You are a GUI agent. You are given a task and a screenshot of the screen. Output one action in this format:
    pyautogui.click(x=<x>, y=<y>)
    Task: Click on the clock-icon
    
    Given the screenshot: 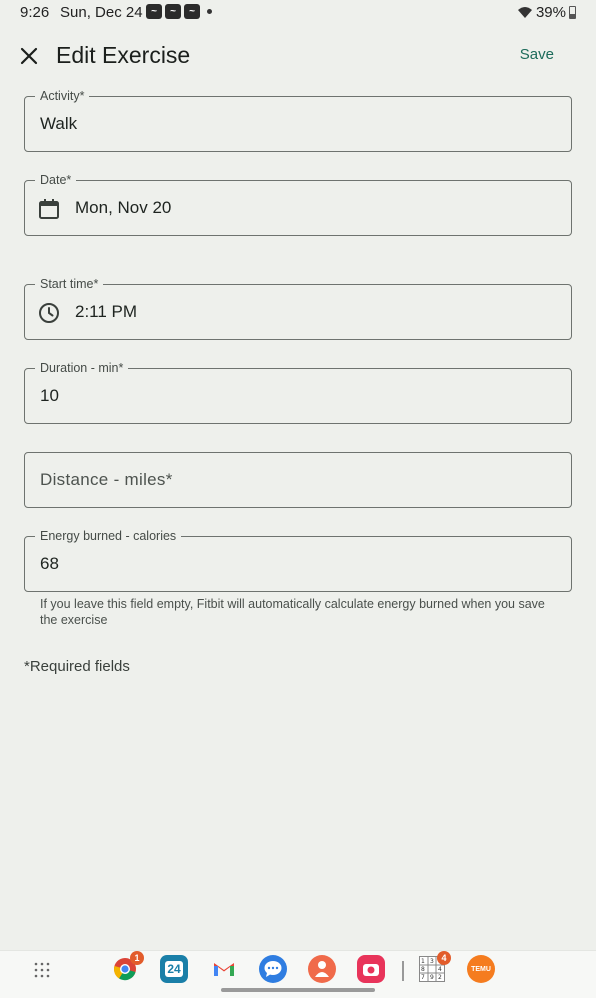 What is the action you would take?
    pyautogui.click(x=49, y=313)
    